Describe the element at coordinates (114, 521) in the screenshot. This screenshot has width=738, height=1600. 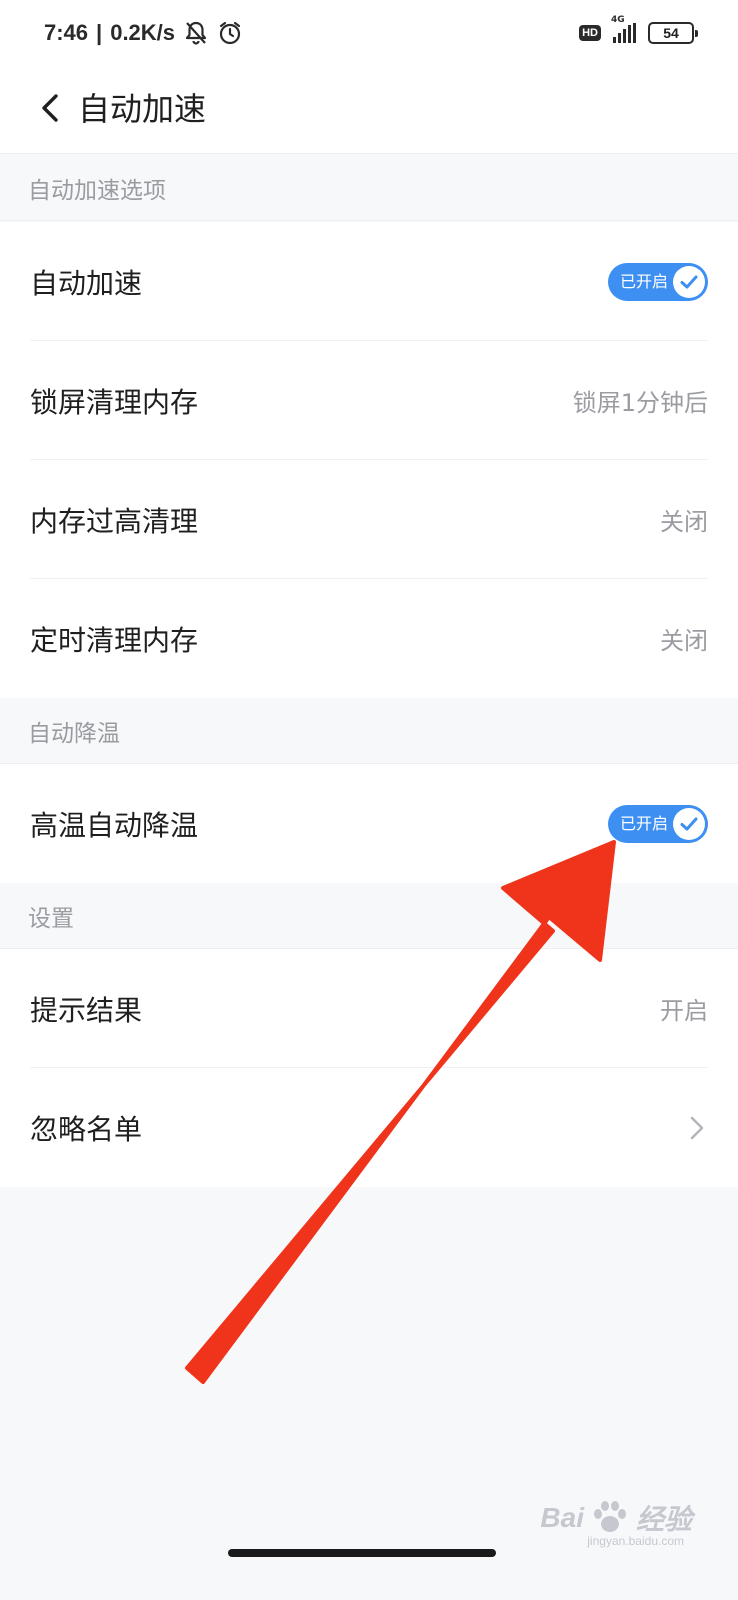
I see `setting-label: 内存过高清理` at that location.